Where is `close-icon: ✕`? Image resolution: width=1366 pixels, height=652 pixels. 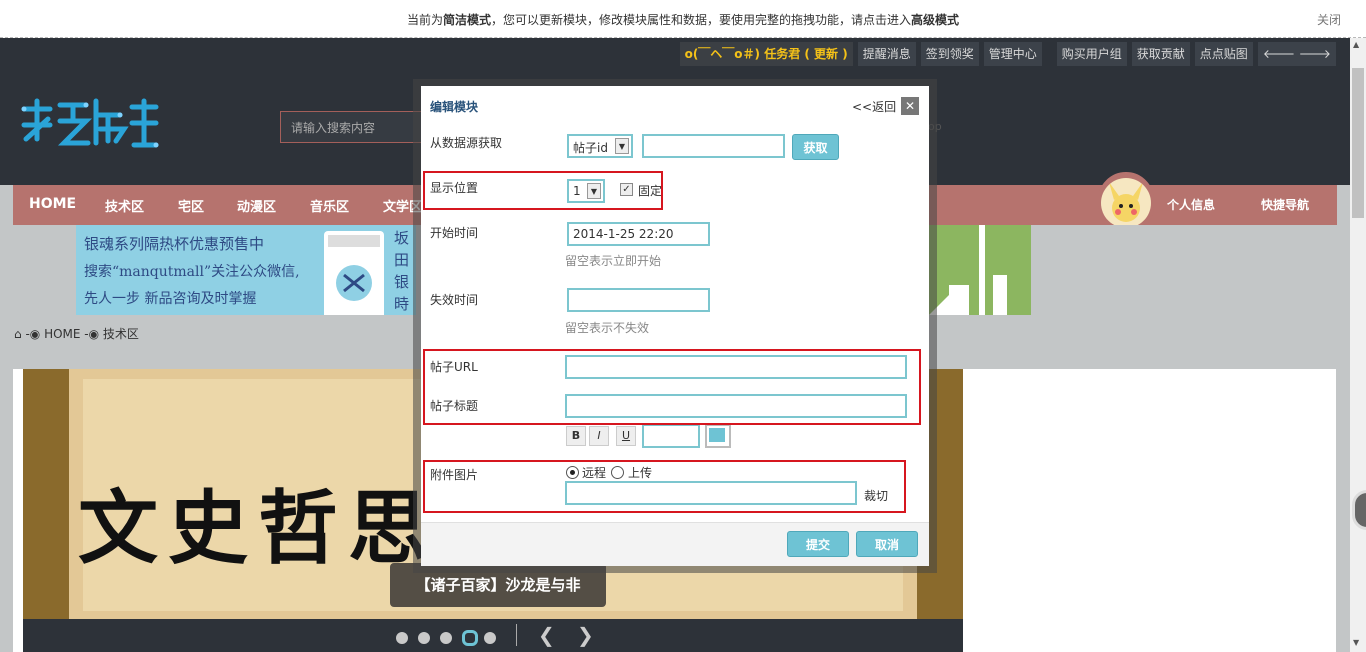 close-icon: ✕ is located at coordinates (910, 106).